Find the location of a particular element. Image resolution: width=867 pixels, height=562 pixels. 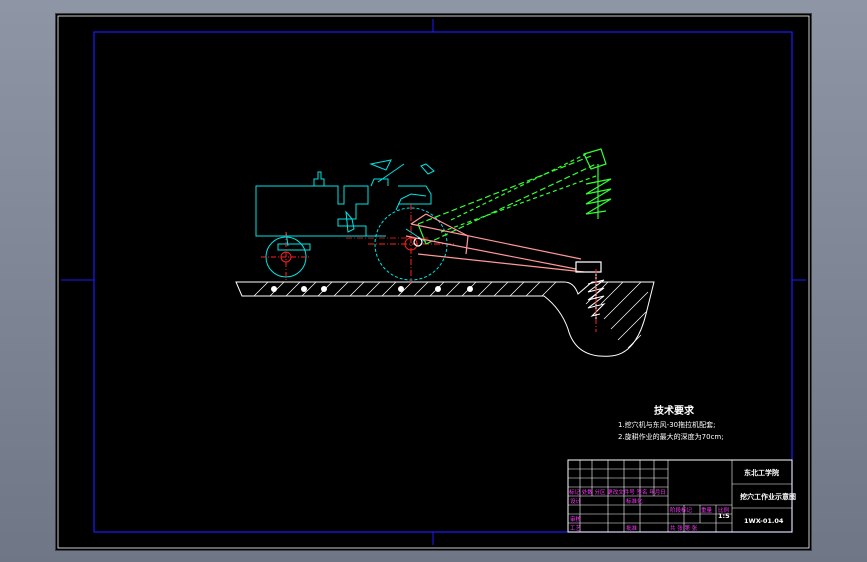

drawing-number: 1WX-01.04 is located at coordinates (764, 521).